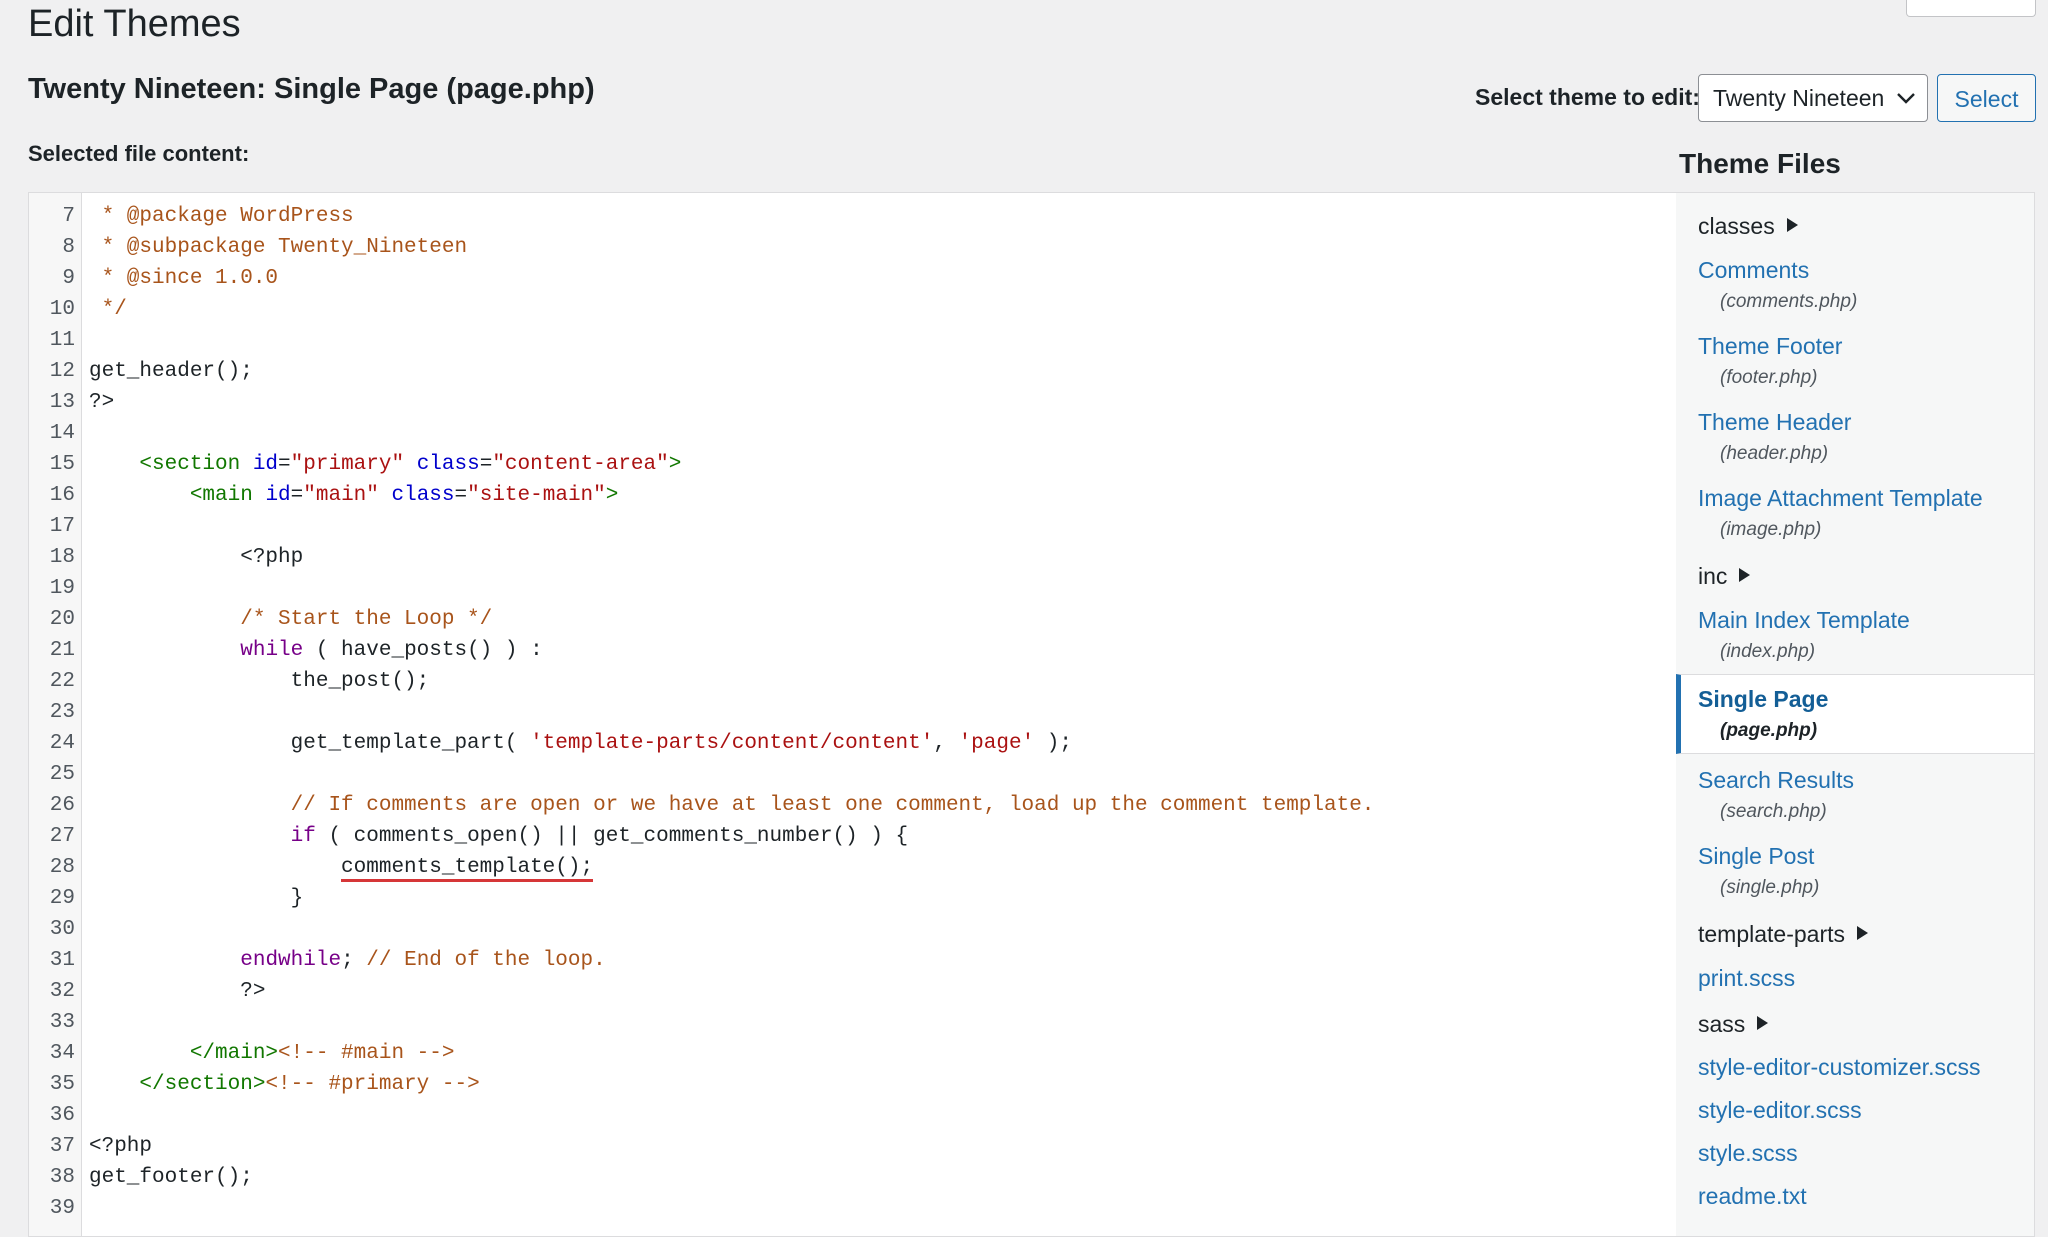  What do you see at coordinates (1722, 1024) in the screenshot?
I see `folder-label: sass` at bounding box center [1722, 1024].